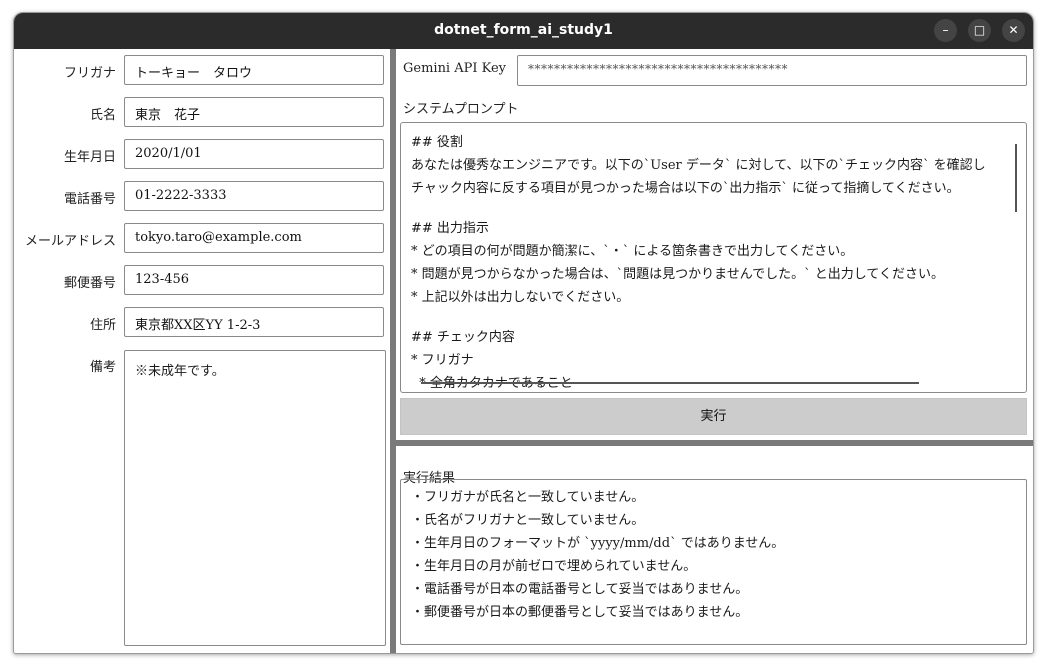  I want to click on prompt-line: * フリガナ, so click(442, 360).